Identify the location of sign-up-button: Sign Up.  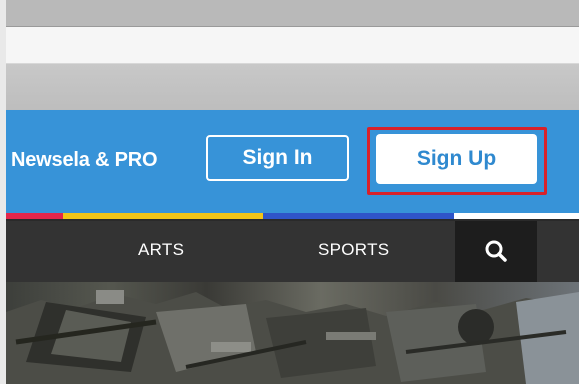
(456, 159).